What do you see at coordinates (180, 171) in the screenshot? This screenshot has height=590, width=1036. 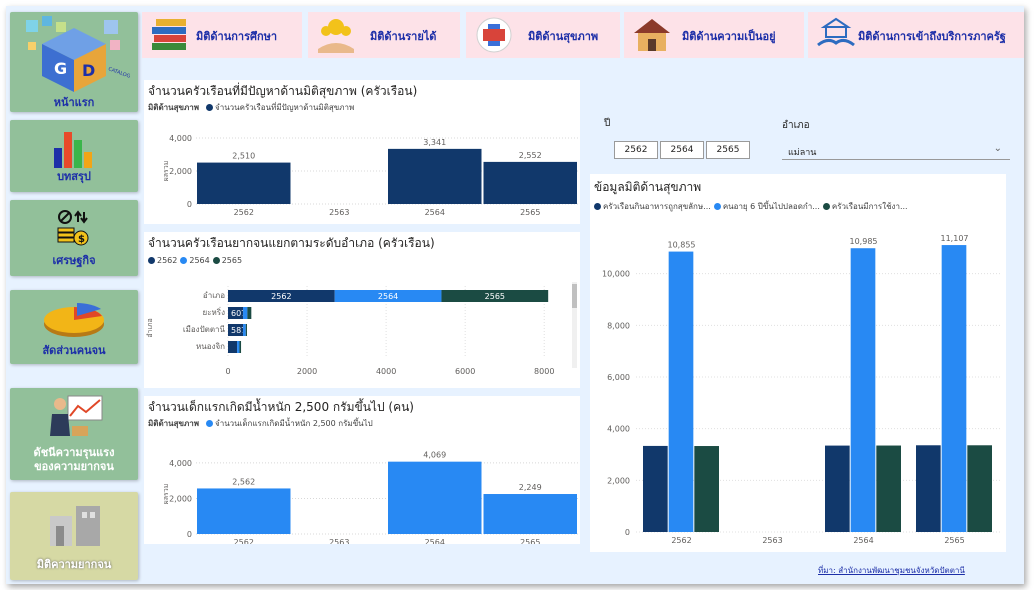 I see `chart1-ytick-label-1: 2,000` at bounding box center [180, 171].